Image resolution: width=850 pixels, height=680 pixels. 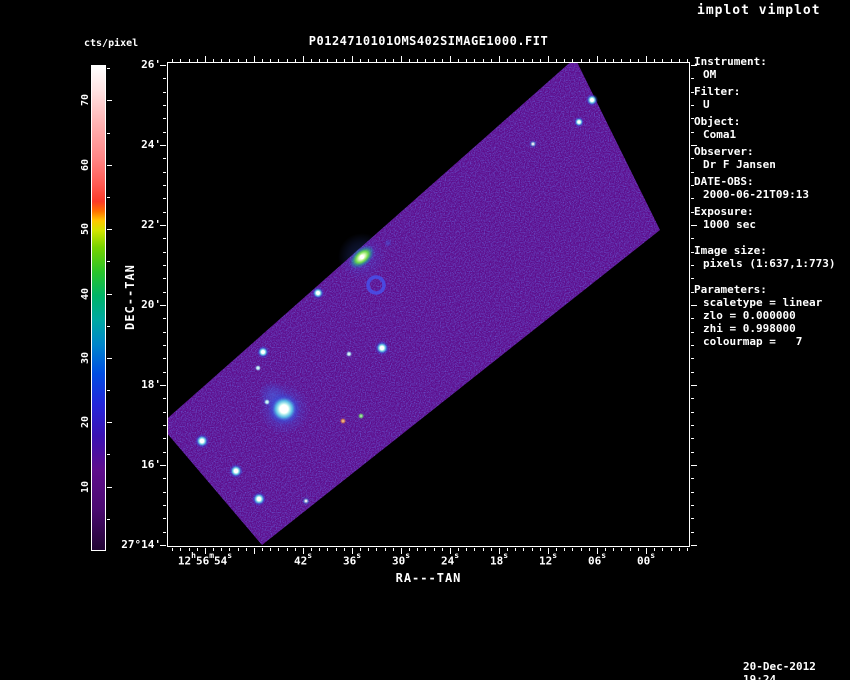 I want to click on x-tick-label: 30s, so click(x=401, y=559).